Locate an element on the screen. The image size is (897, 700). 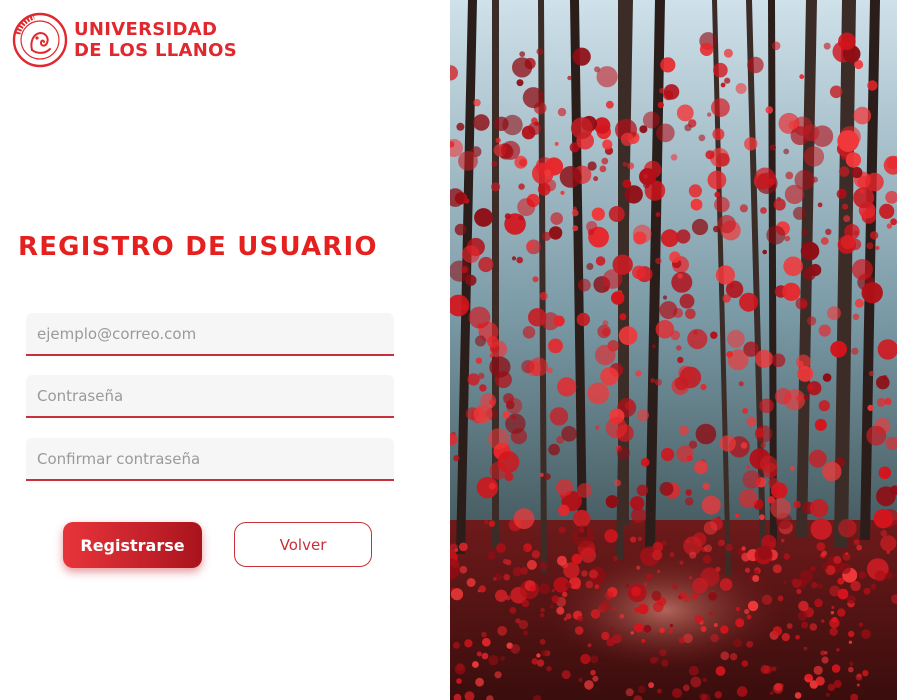
register-button: Registrarse is located at coordinates (132, 545).